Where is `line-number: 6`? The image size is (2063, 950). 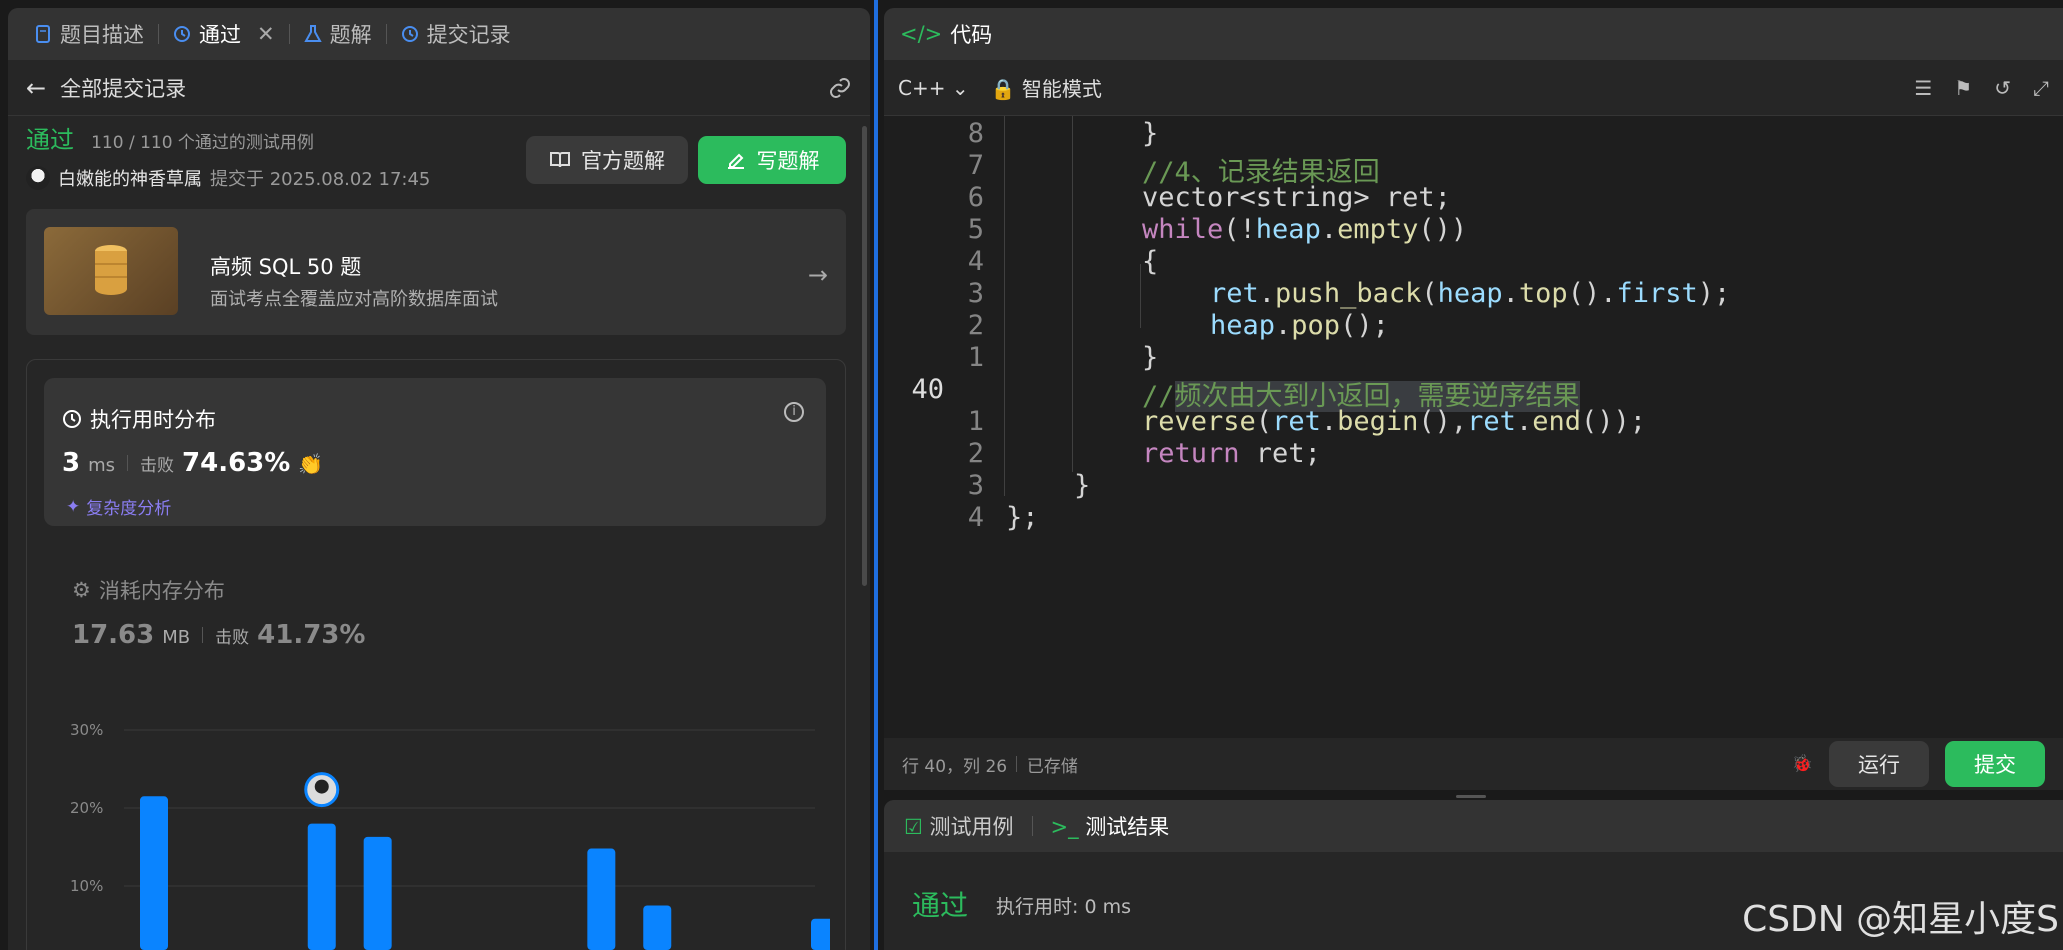 line-number: 6 is located at coordinates (975, 197).